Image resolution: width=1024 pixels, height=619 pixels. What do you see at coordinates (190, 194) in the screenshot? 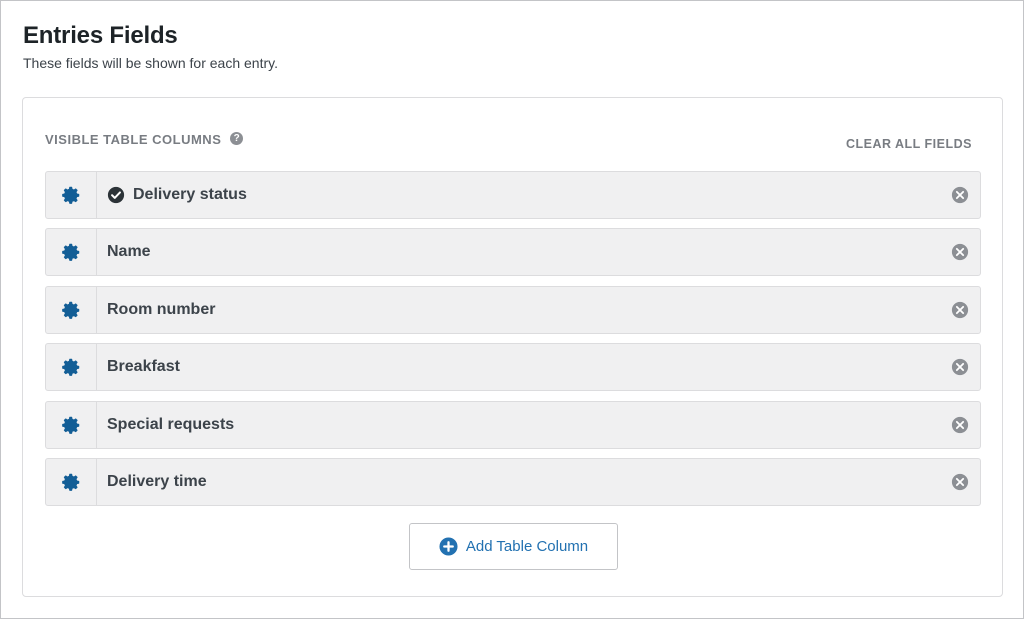
I see `field-label: Delivery status` at bounding box center [190, 194].